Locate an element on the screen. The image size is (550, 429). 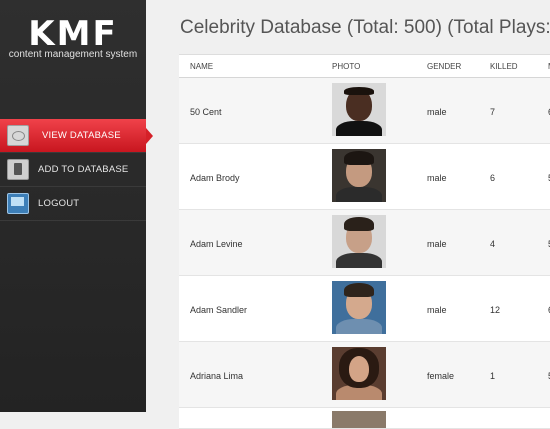
column-header-photo: PHOTO is located at coordinates (346, 66).